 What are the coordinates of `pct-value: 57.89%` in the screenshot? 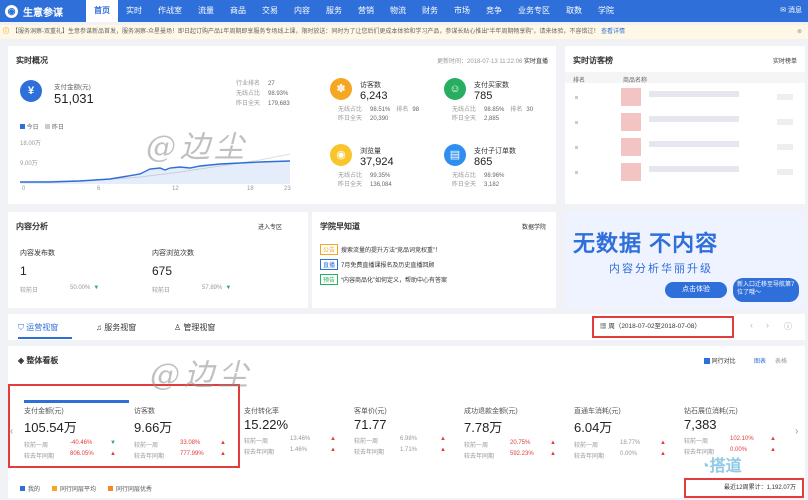 It's located at (212, 288).